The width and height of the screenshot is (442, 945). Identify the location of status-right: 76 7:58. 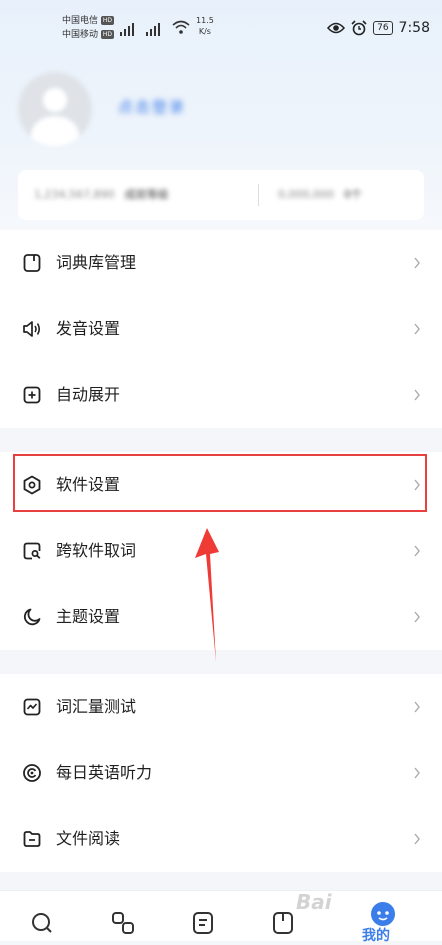
(378, 28).